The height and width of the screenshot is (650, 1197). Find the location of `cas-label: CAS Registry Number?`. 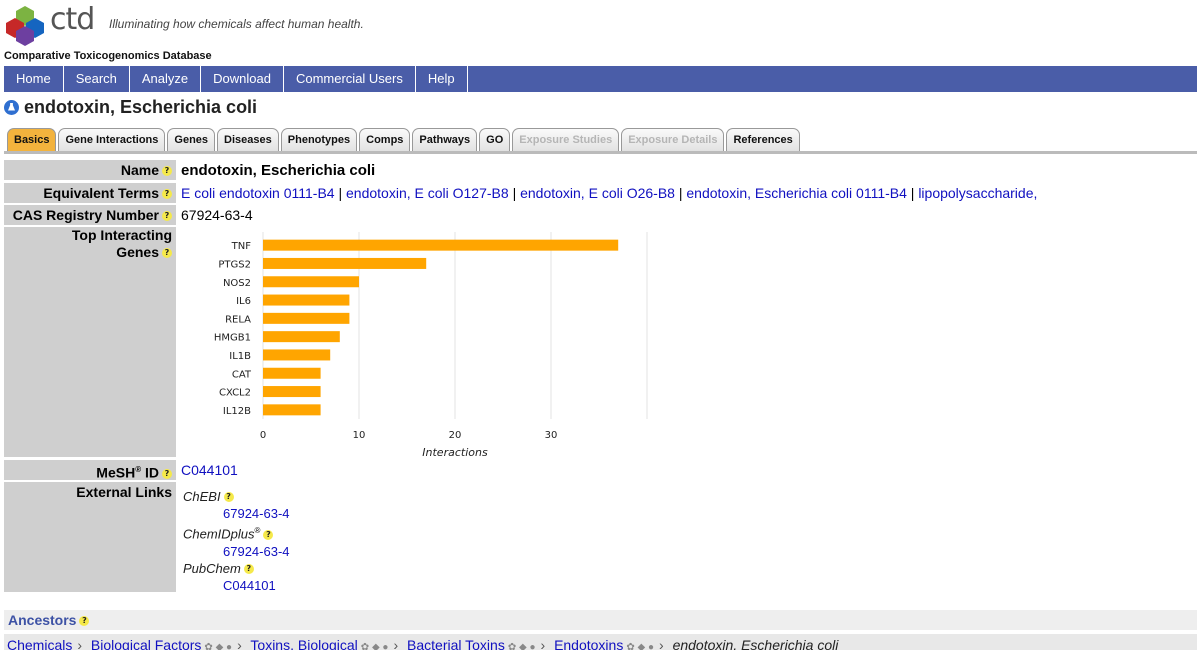

cas-label: CAS Registry Number? is located at coordinates (90, 215).